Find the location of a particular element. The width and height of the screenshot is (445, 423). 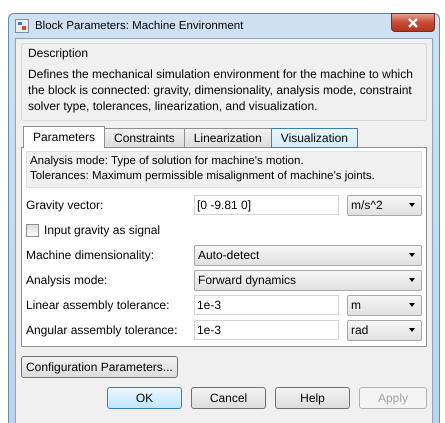

tab: Constraints is located at coordinates (144, 138).